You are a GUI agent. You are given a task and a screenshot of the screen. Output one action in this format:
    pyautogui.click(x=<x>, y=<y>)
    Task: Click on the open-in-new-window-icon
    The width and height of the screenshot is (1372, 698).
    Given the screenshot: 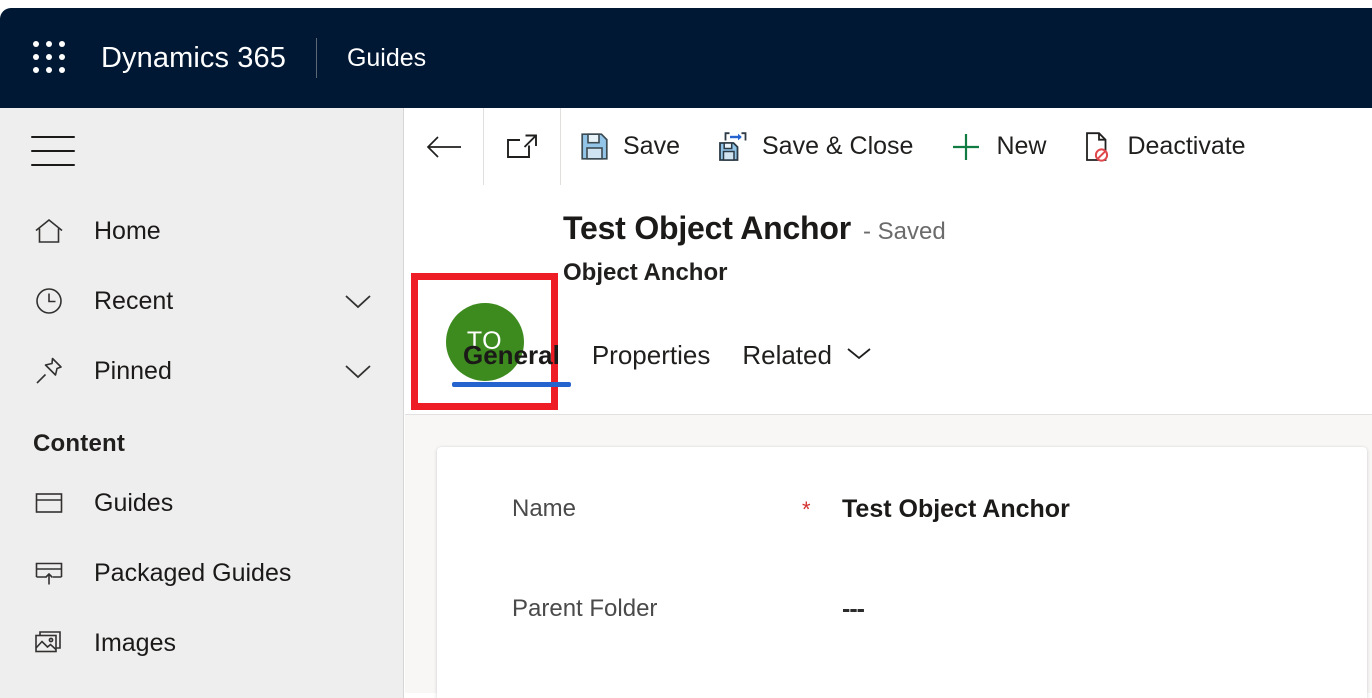 What is the action you would take?
    pyautogui.click(x=522, y=147)
    